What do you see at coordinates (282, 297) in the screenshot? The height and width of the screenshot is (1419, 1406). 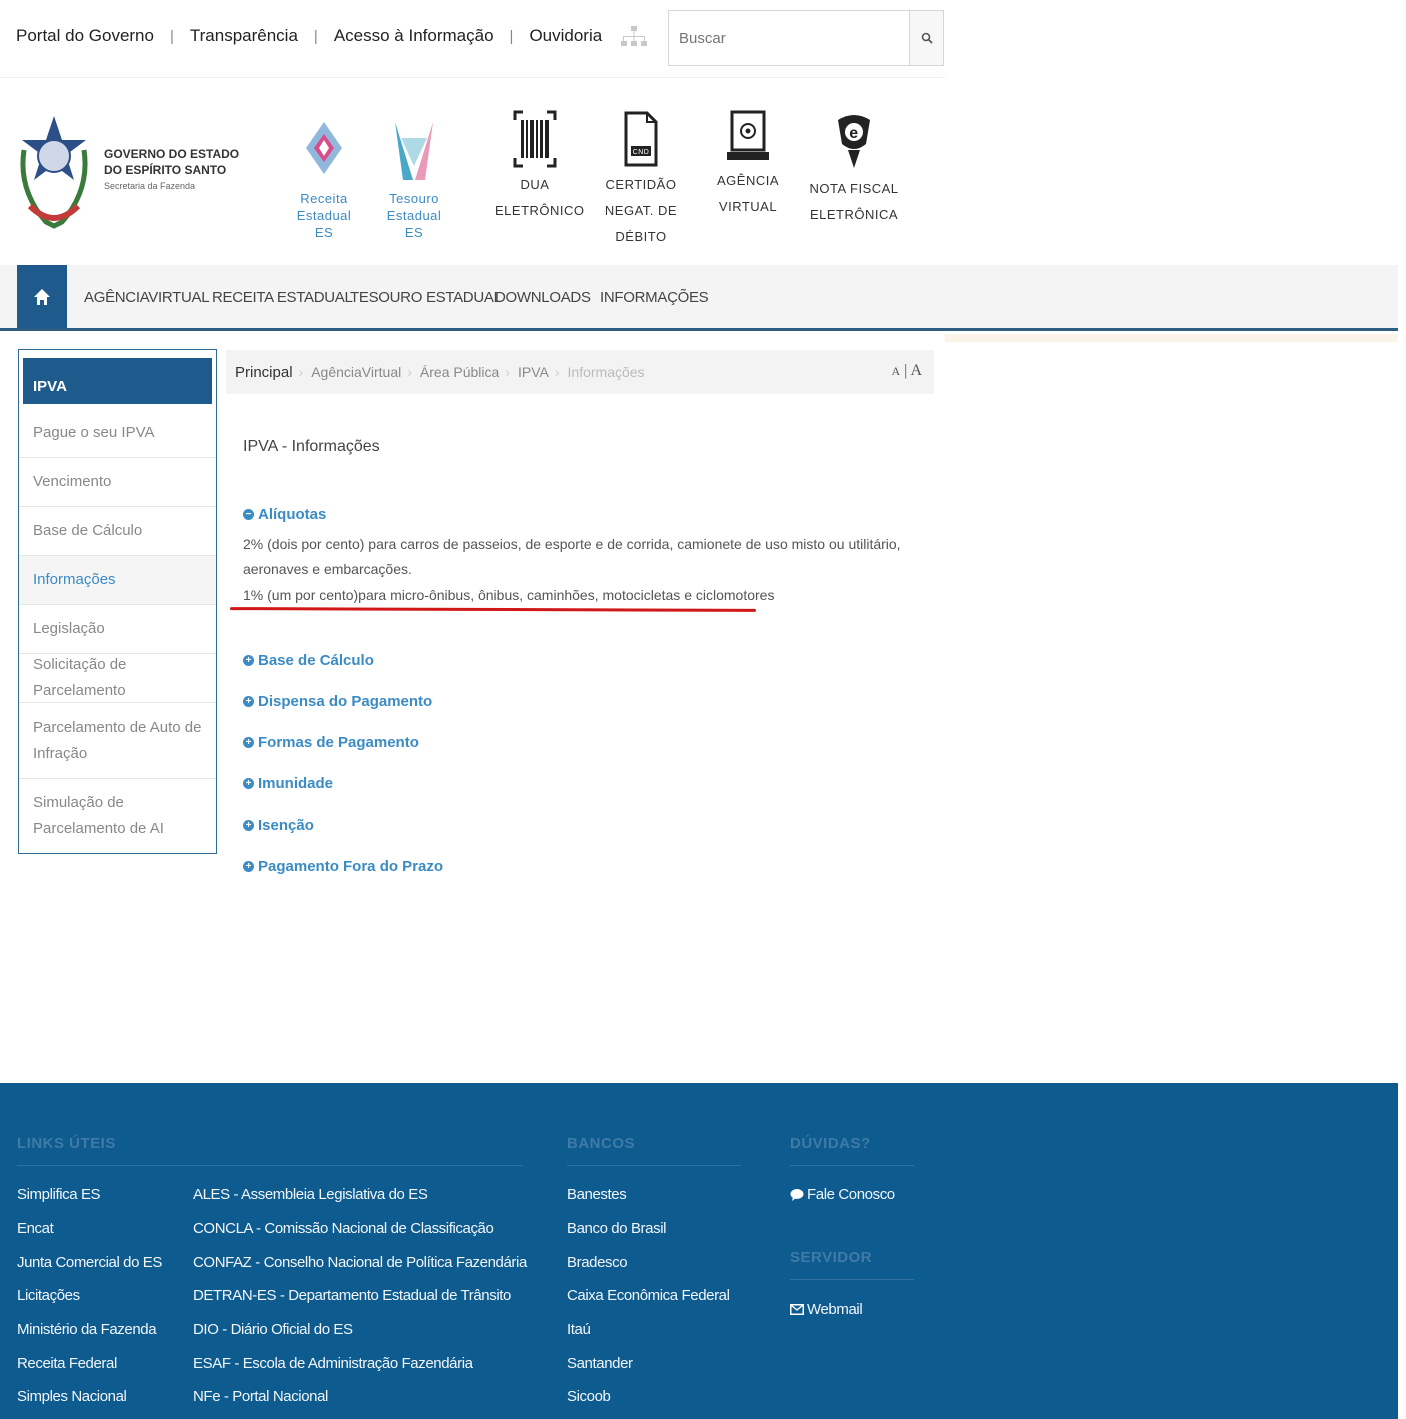 I see `nav-receita-estadual: RECEITA ESTADUAL` at bounding box center [282, 297].